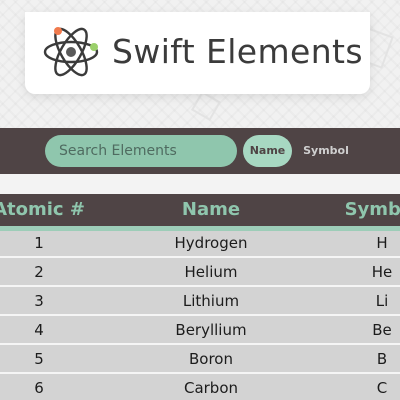  I want to click on sort-by-name-button: Name, so click(267, 151).